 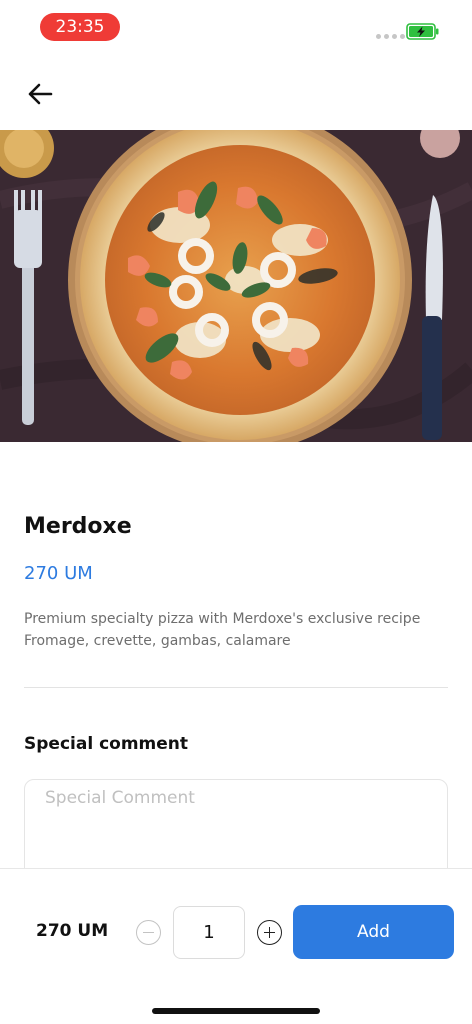 What do you see at coordinates (269, 932) in the screenshot?
I see `plus-icon` at bounding box center [269, 932].